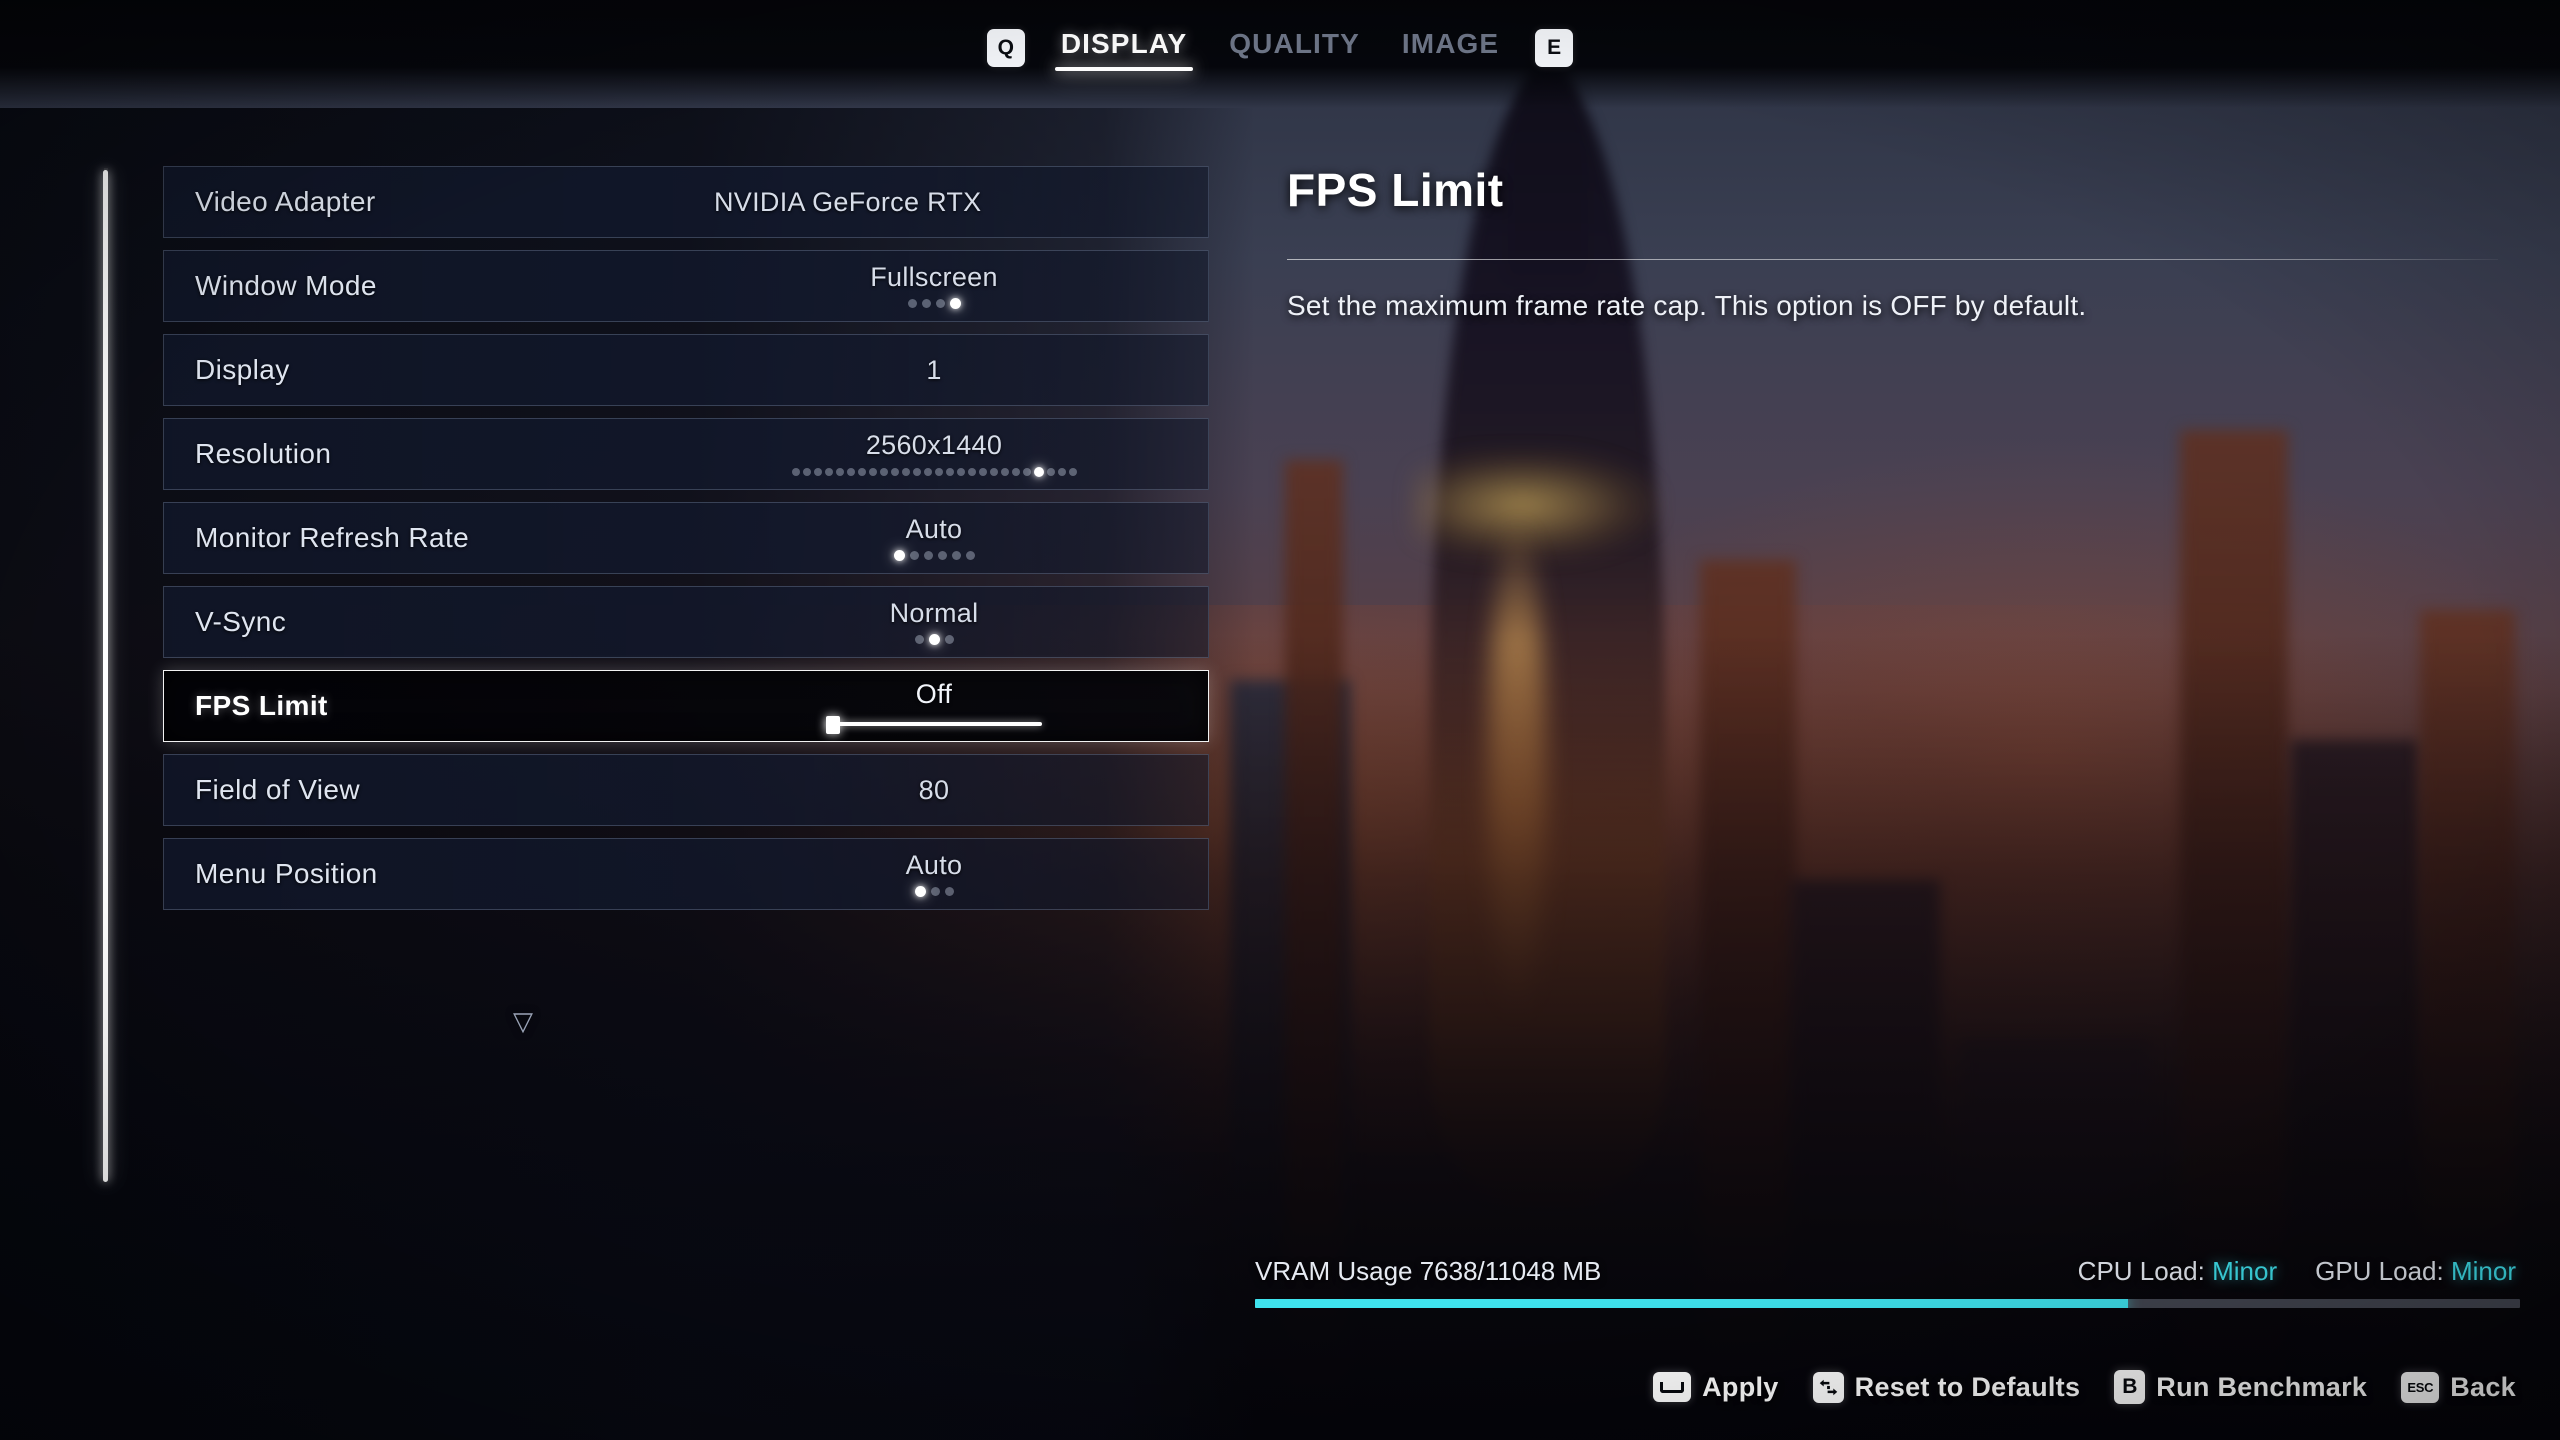 The image size is (2560, 1440). I want to click on run-benchmark-button: B Run Benchmark, so click(2240, 1387).